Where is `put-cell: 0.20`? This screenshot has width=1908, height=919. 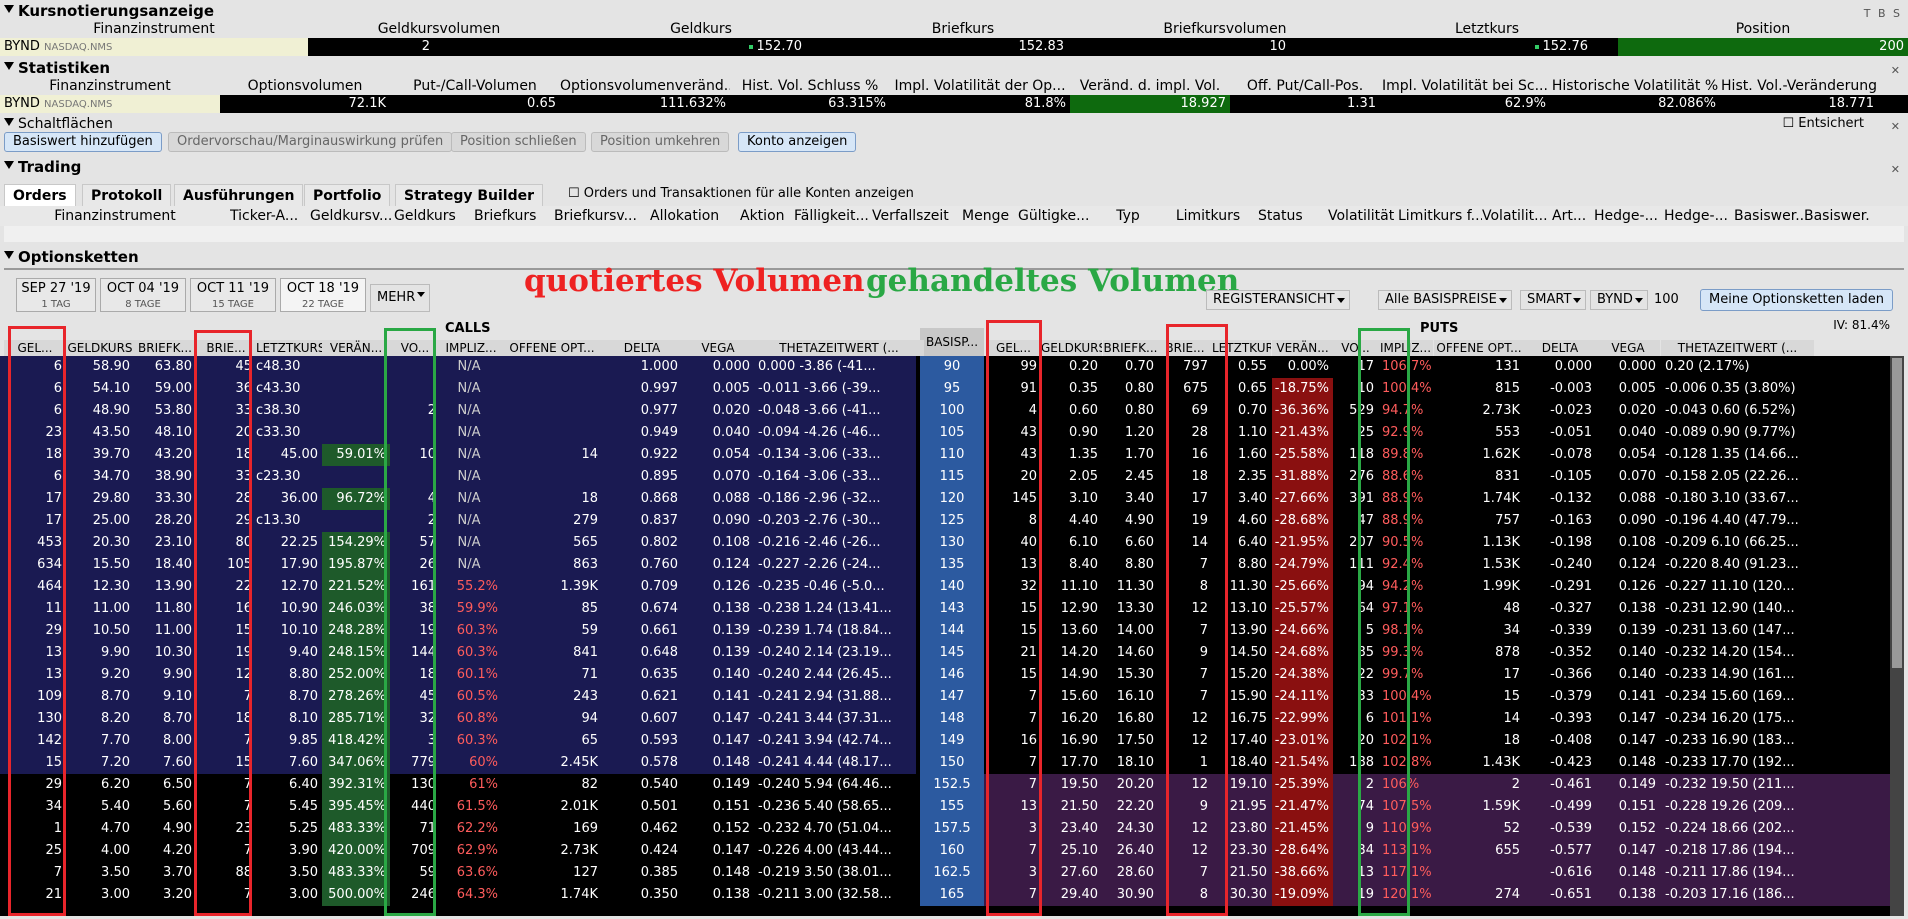 put-cell: 0.20 is located at coordinates (1071, 367).